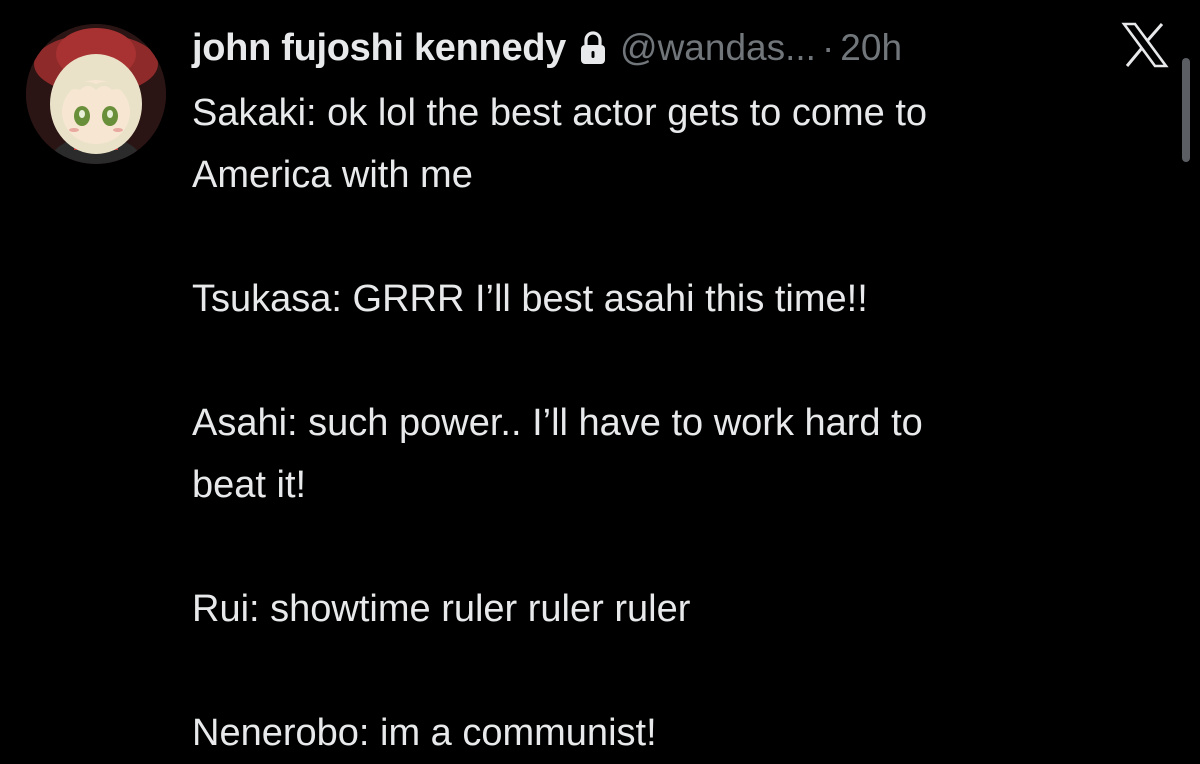 The image size is (1200, 764). Describe the element at coordinates (441, 609) in the screenshot. I see `tweet-line: Rui: showtime ruler ruler ruler` at that location.